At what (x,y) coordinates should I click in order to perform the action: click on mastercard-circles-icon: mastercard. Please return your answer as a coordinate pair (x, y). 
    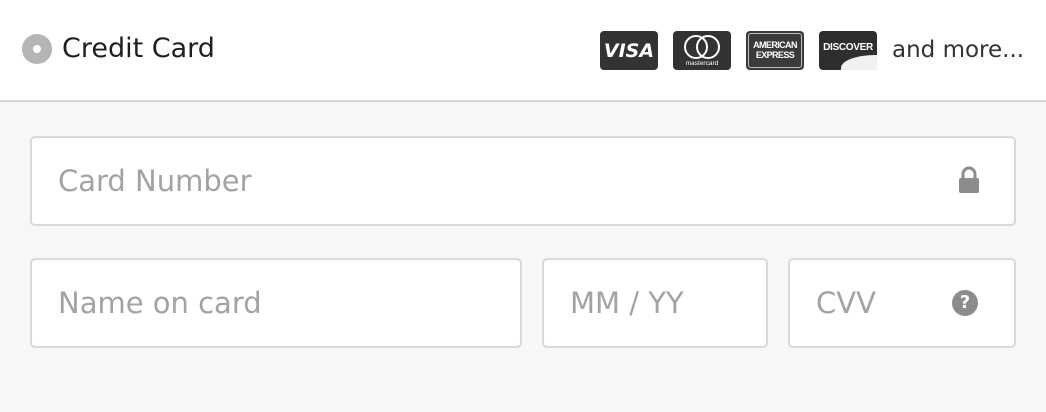
    Looking at the image, I should click on (702, 51).